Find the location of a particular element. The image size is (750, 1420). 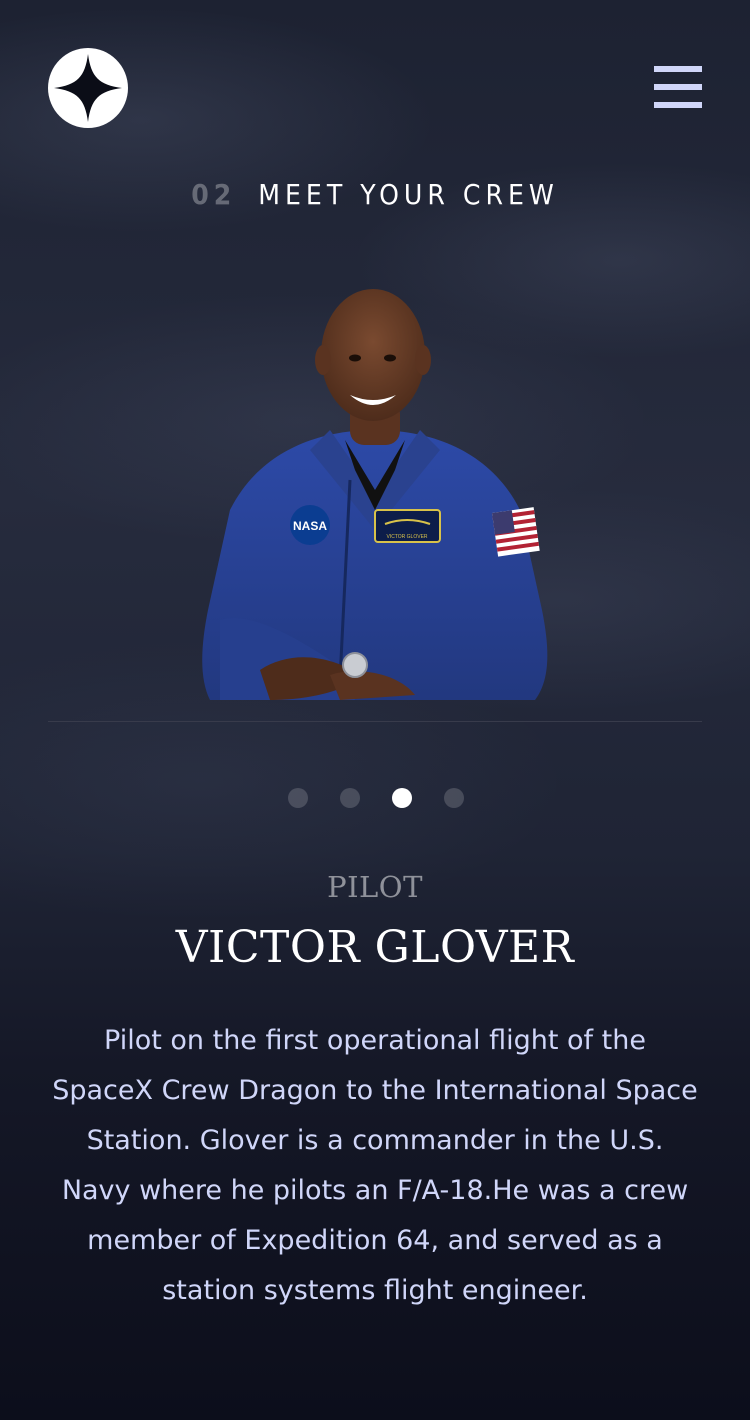

crew-member-photo: NASA VICTOR GLOVER is located at coordinates (375, 494).